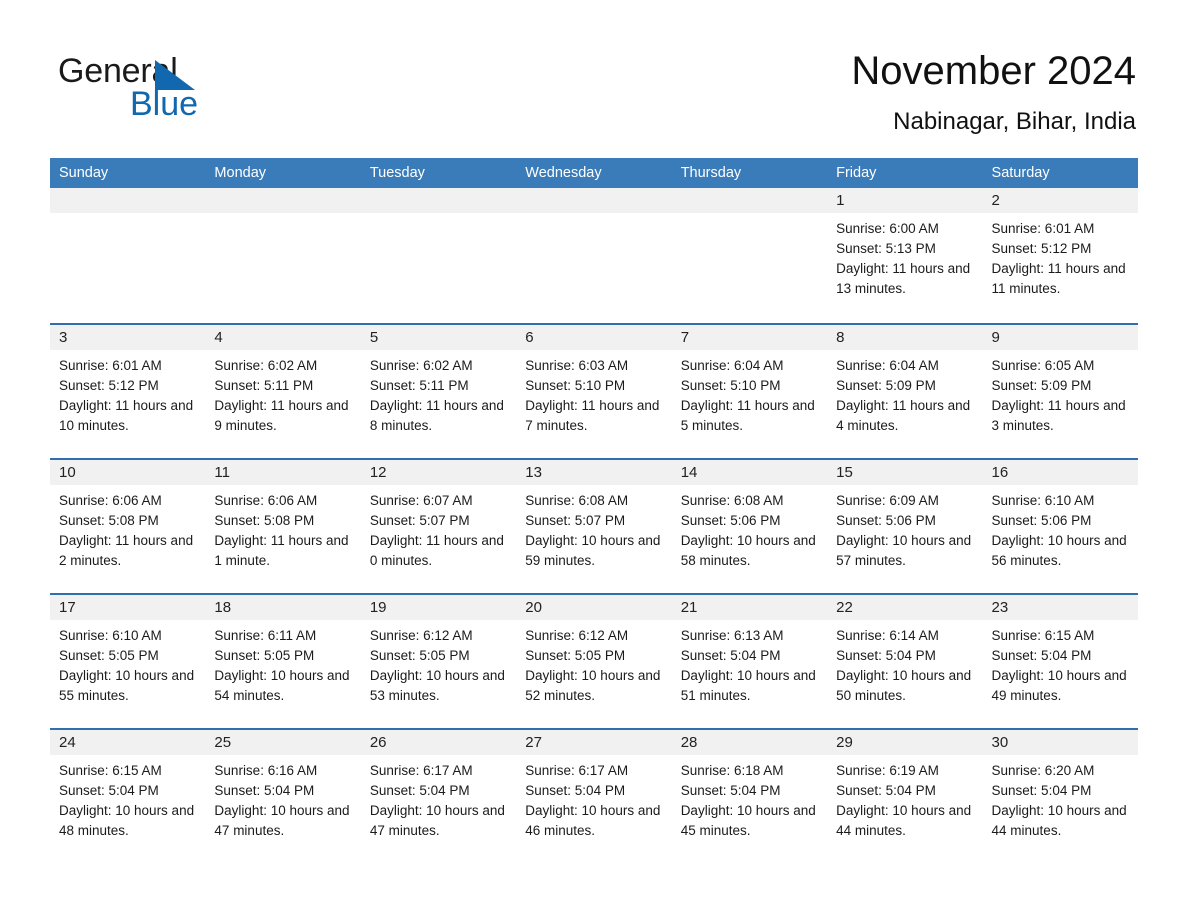 This screenshot has height=918, width=1188. What do you see at coordinates (67, 607) in the screenshot?
I see `day-number: 17` at bounding box center [67, 607].